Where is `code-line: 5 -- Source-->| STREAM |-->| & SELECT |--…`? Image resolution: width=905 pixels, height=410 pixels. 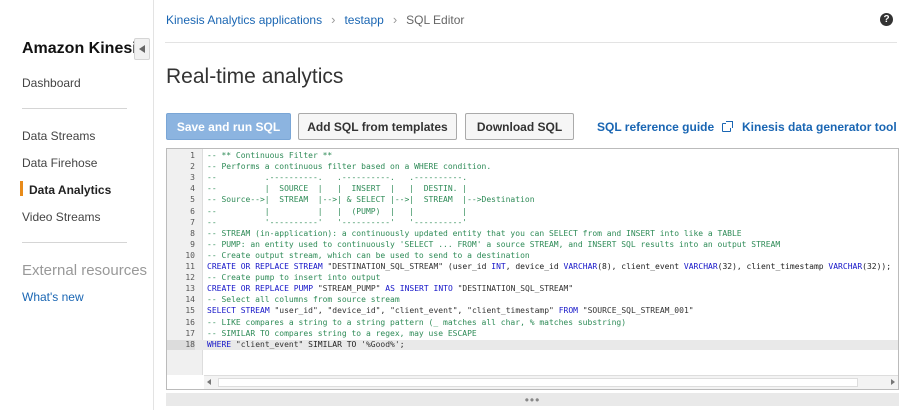 code-line: 5 -- Source-->| STREAM |-->| & SELECT |--… is located at coordinates (532, 200).